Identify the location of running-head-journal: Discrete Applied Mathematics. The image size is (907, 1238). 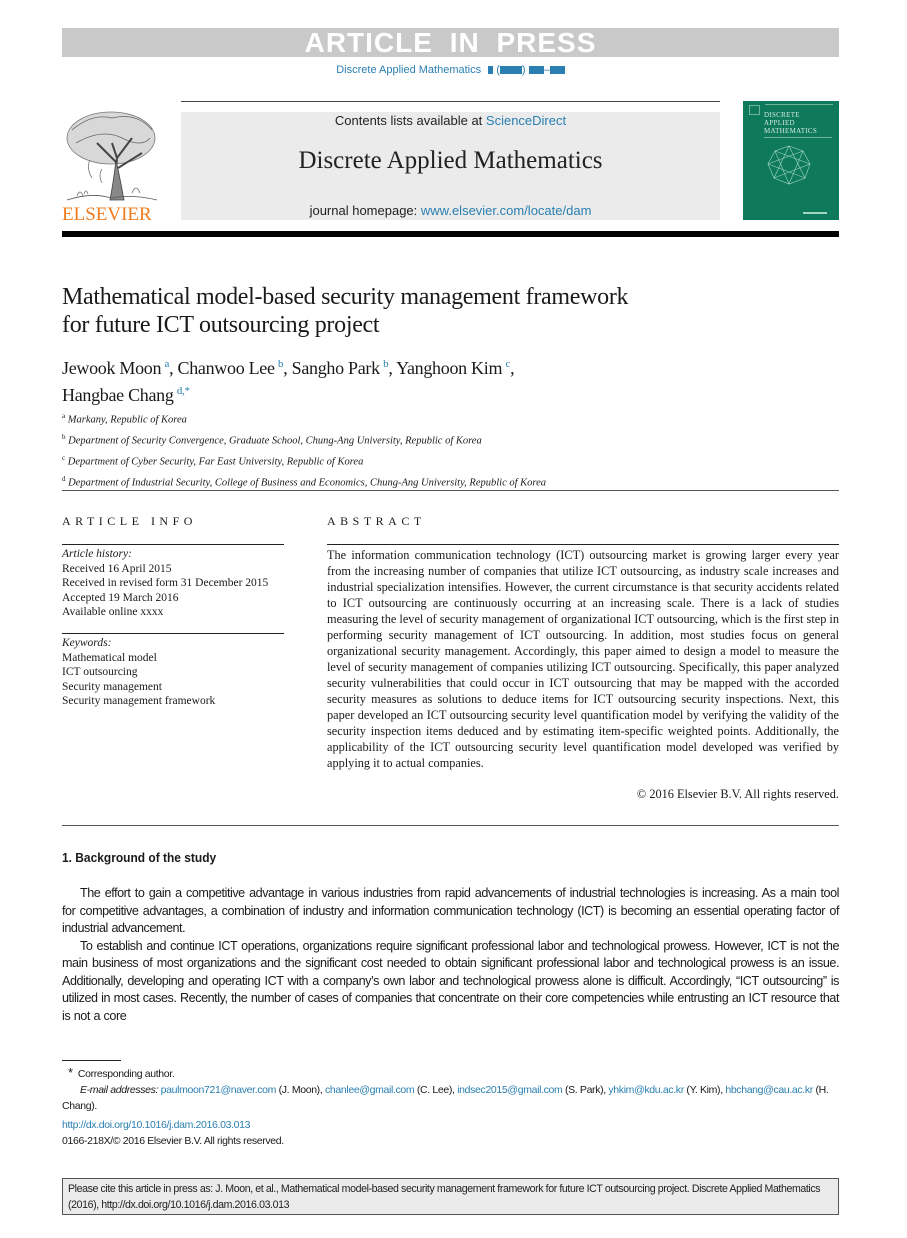
(409, 70).